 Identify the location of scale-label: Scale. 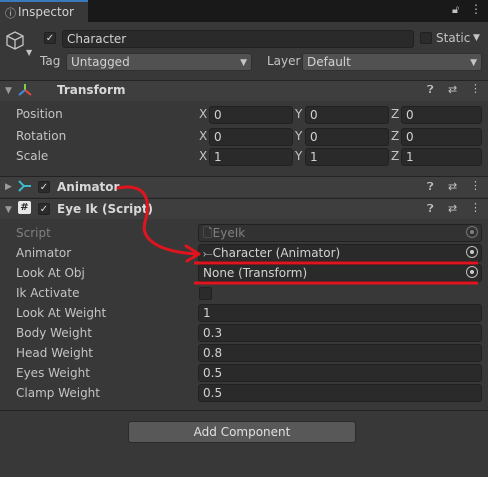
(32, 156).